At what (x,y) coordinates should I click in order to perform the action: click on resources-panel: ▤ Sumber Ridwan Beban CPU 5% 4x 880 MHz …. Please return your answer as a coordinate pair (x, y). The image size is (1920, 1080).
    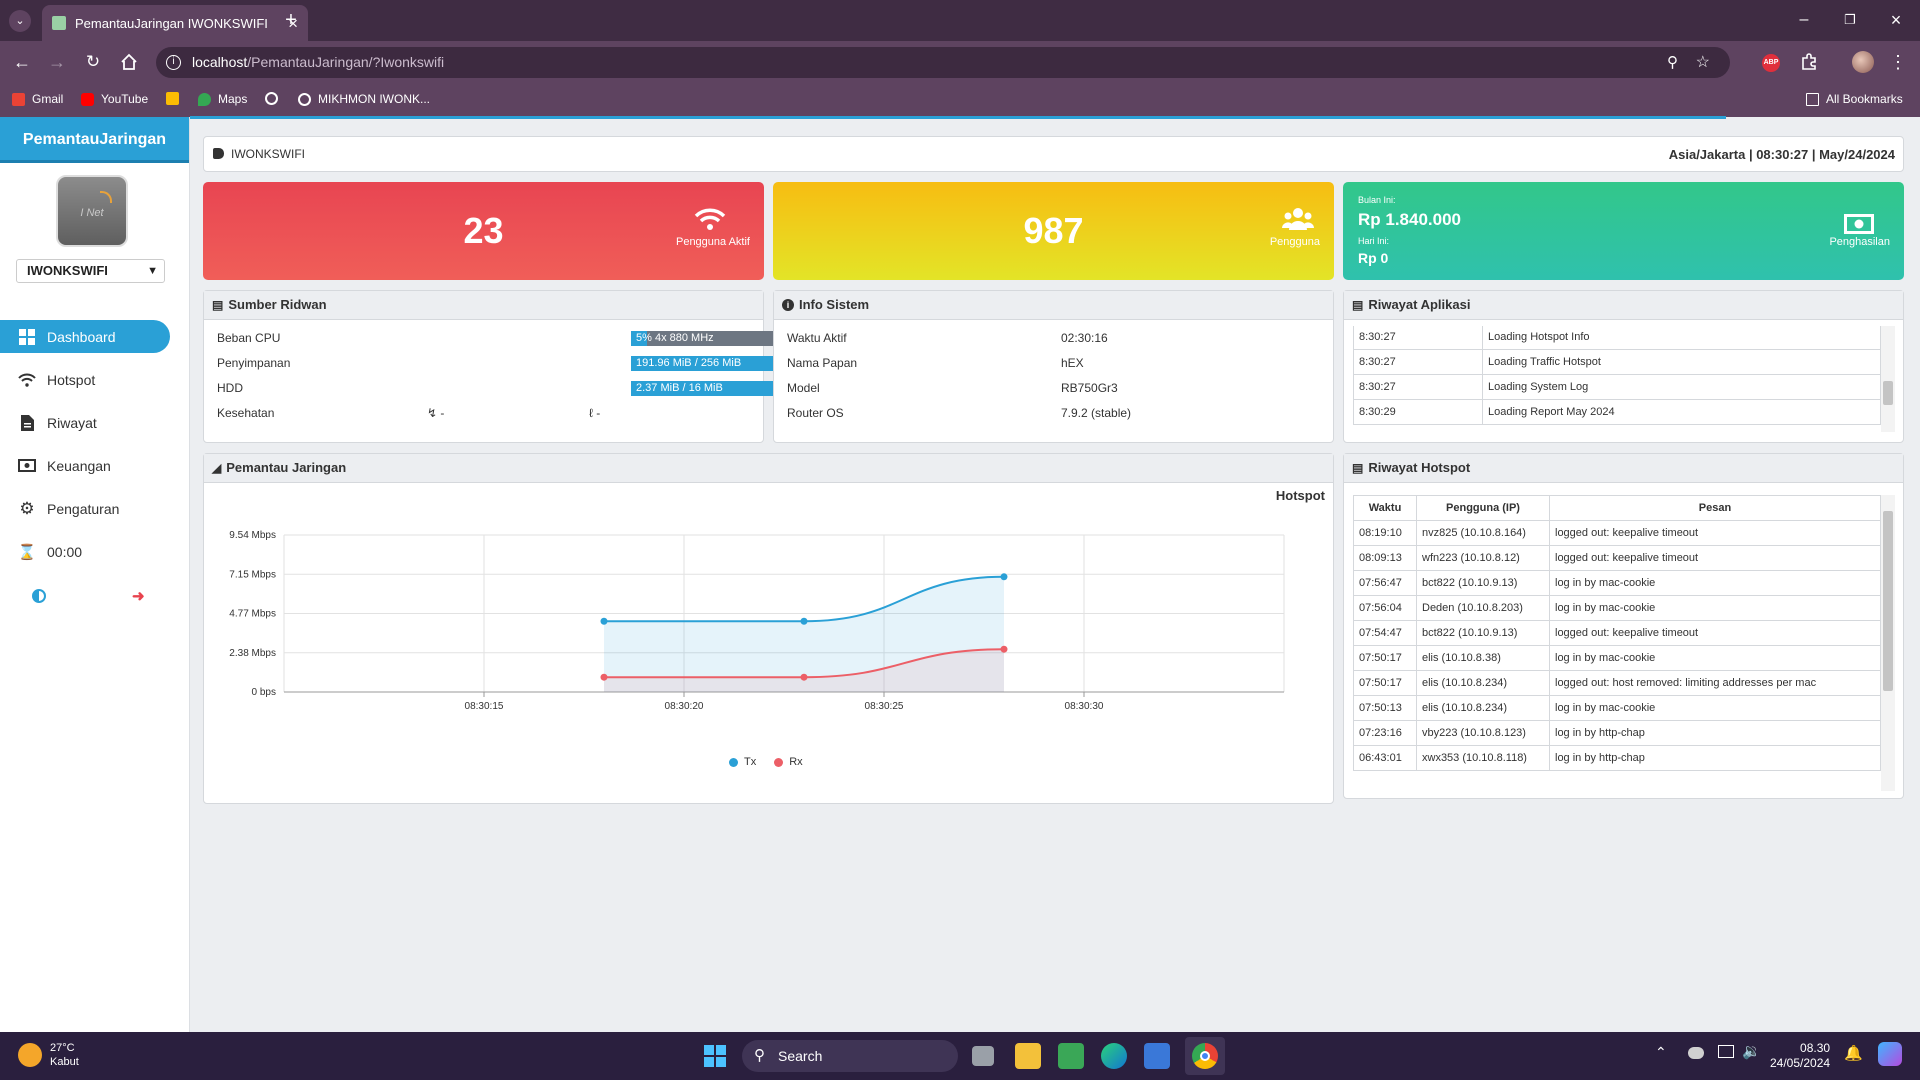
    Looking at the image, I should click on (578, 366).